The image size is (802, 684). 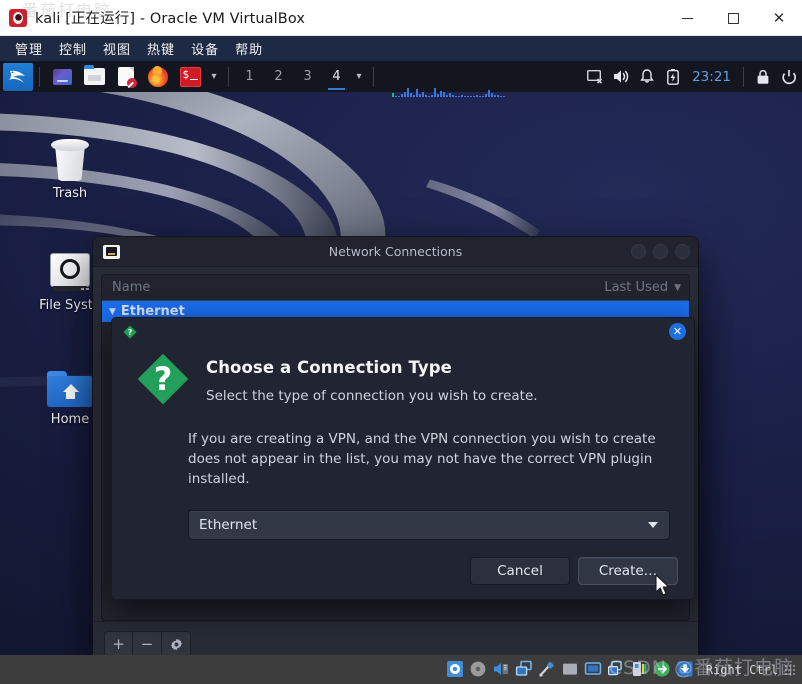 I want to click on terminal-icon, so click(x=190, y=76).